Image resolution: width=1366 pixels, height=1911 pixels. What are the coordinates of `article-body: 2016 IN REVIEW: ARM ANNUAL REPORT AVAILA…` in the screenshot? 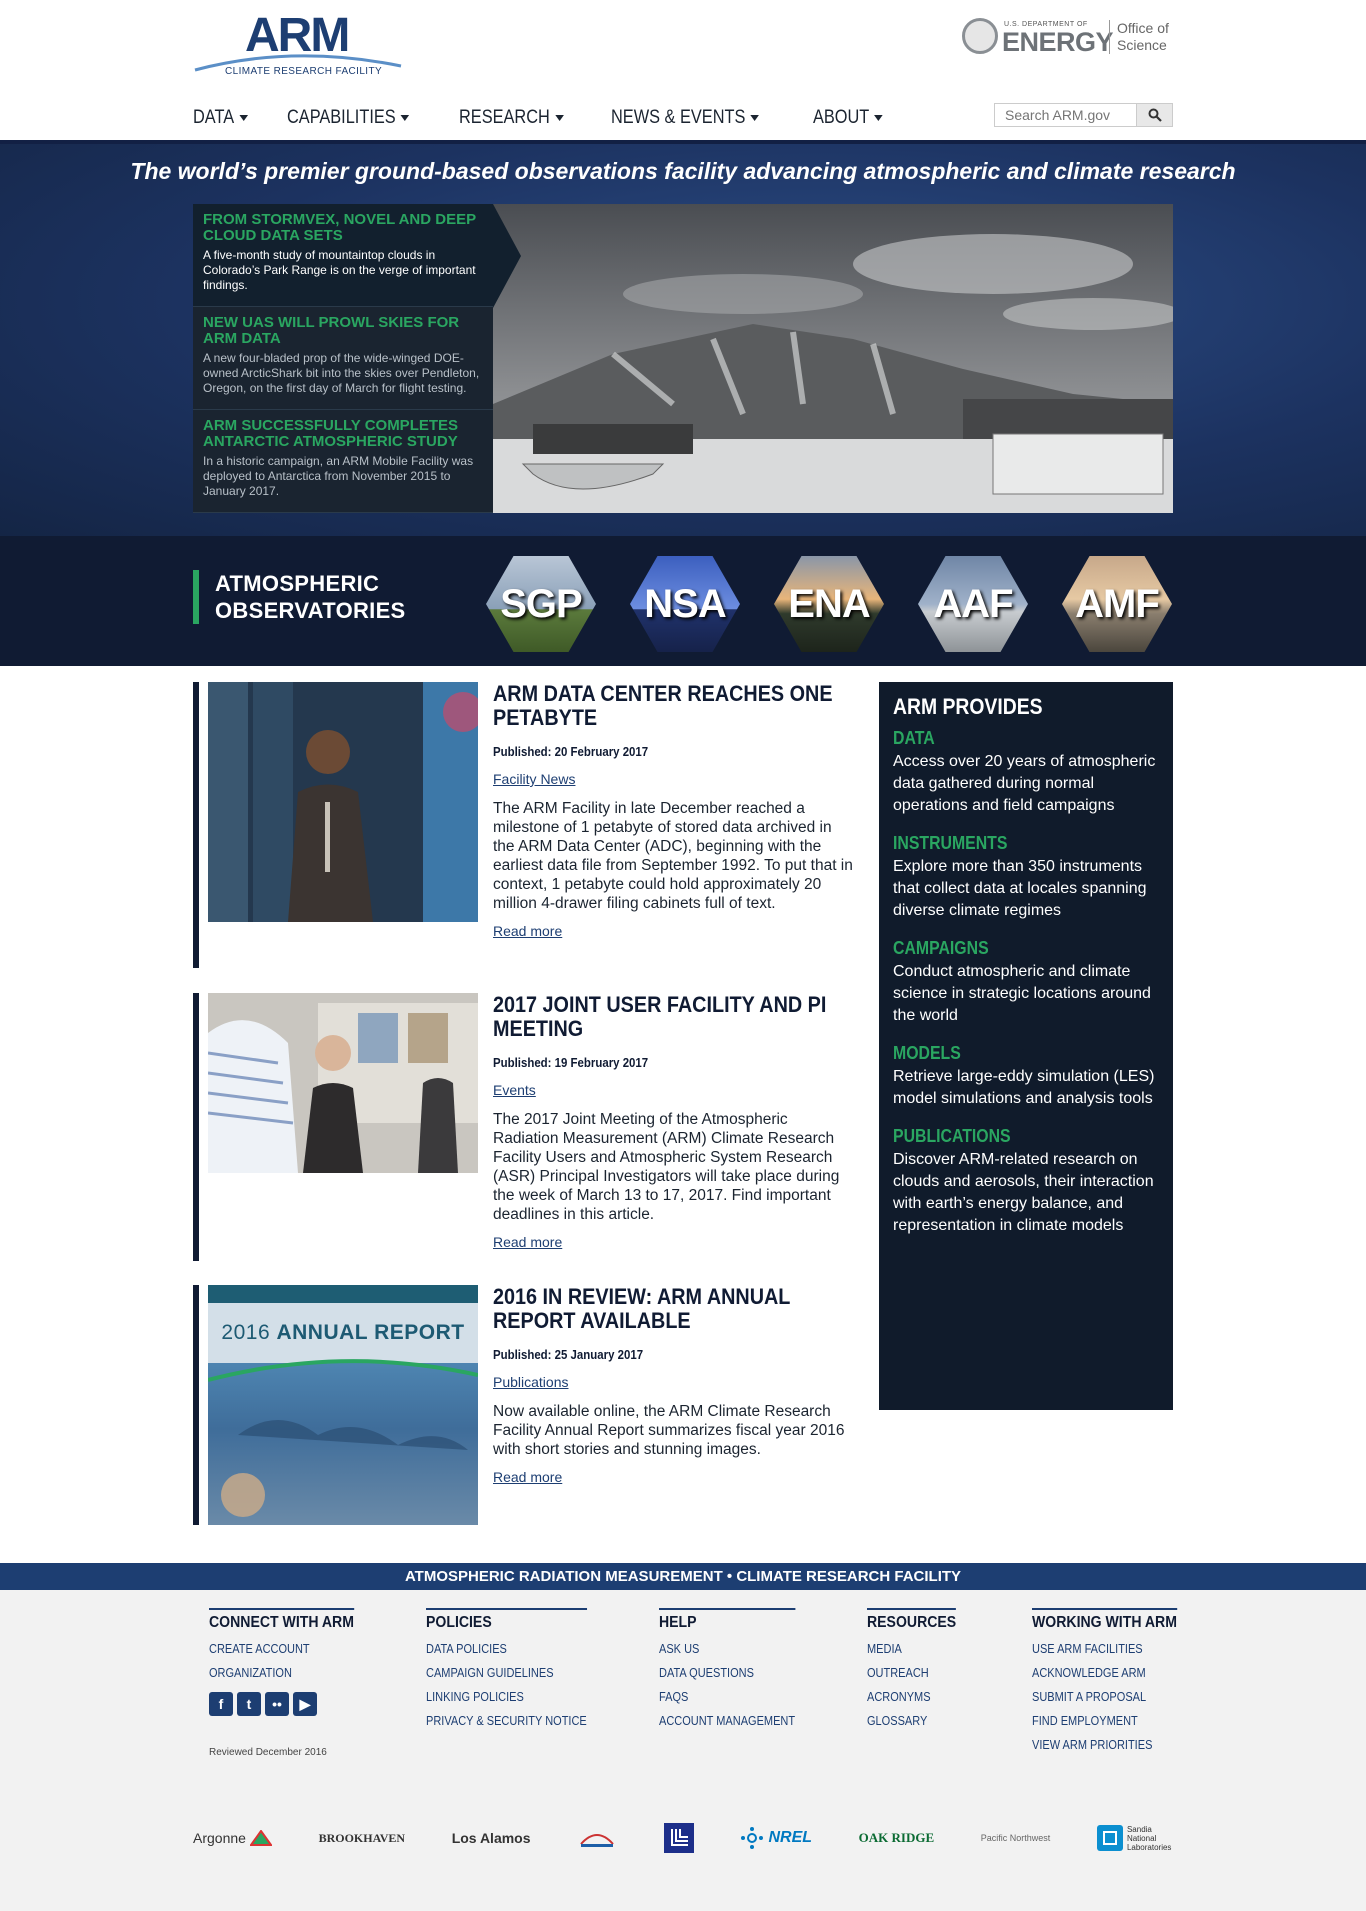 It's located at (673, 1385).